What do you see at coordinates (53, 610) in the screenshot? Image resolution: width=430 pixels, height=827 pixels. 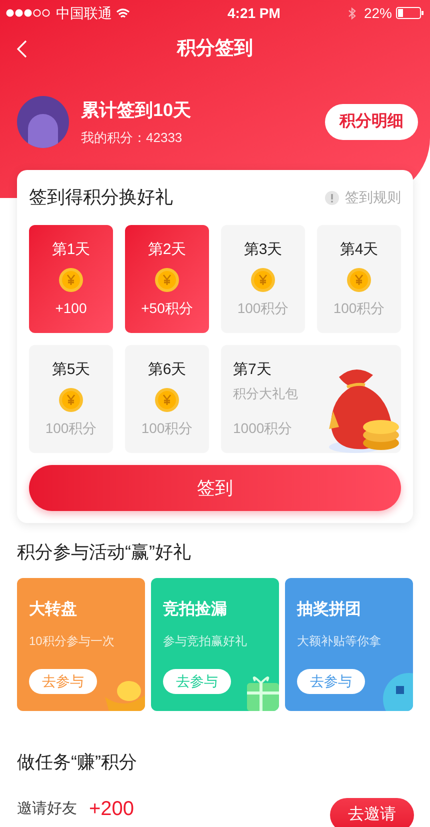 I see `activity-title: 大转盘` at bounding box center [53, 610].